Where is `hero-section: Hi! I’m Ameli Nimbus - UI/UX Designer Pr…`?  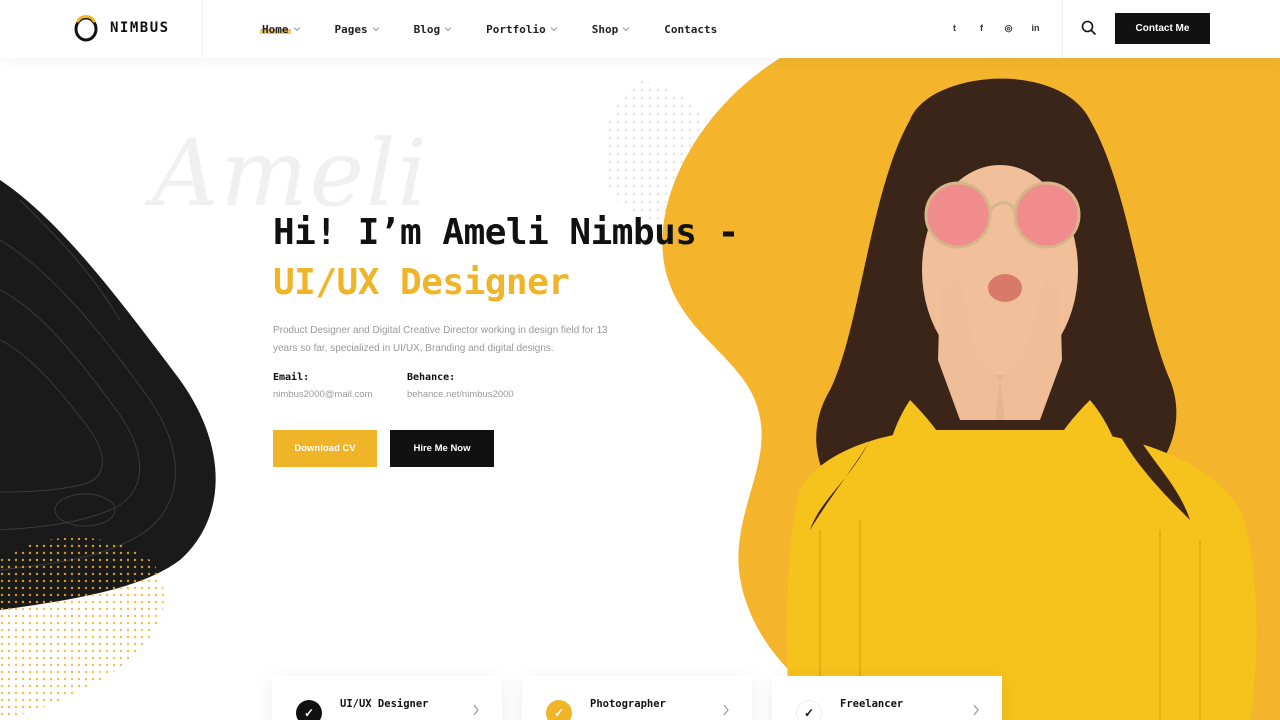 hero-section: Hi! I’m Ameli Nimbus - UI/UX Designer Pr… is located at coordinates (506, 337).